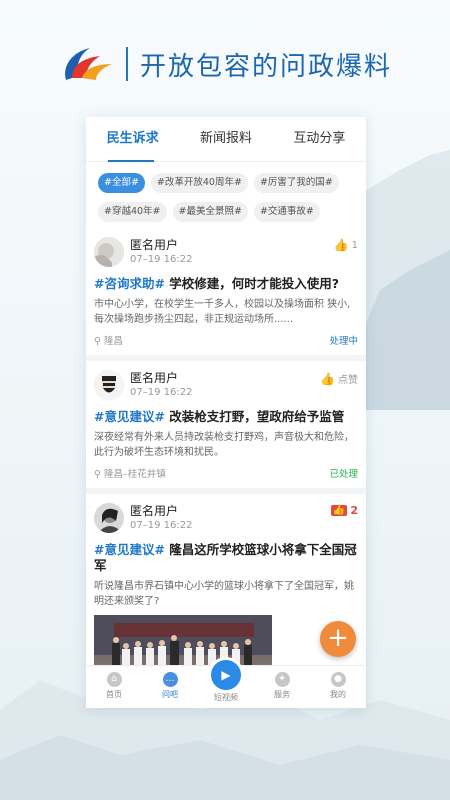 The image size is (450, 800). I want to click on like-button: 👍 点赞, so click(339, 379).